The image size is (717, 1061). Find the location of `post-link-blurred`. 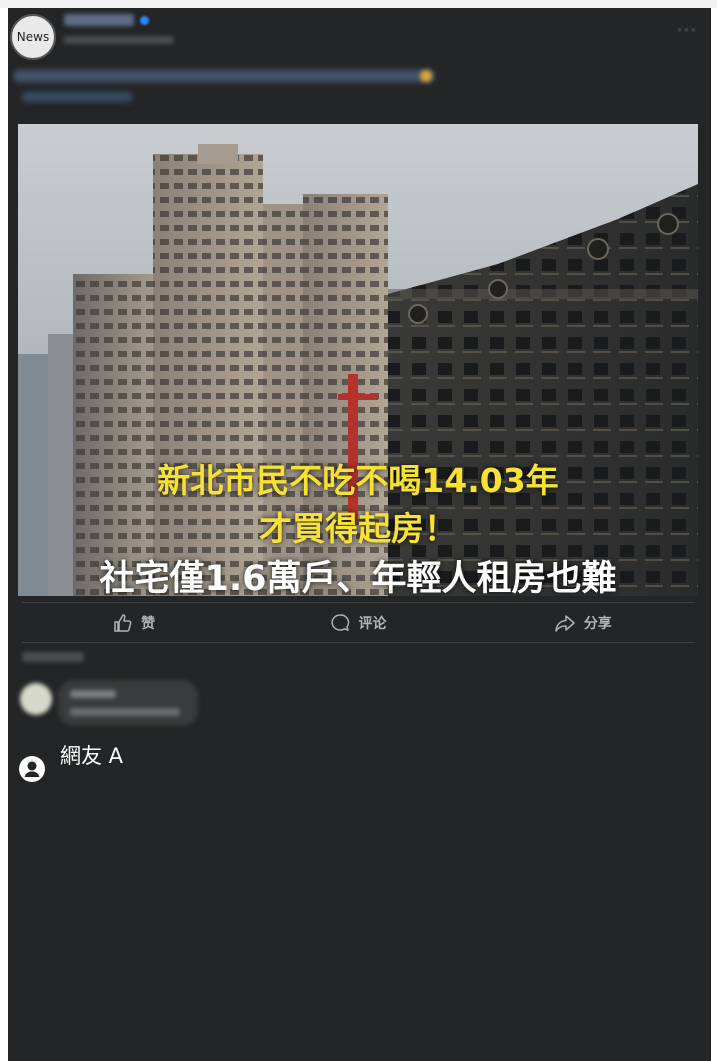

post-link-blurred is located at coordinates (77, 97).